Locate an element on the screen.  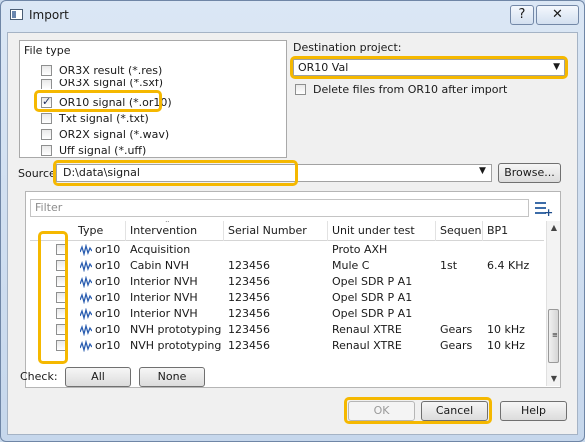
close-button: ✕ is located at coordinates (557, 15).